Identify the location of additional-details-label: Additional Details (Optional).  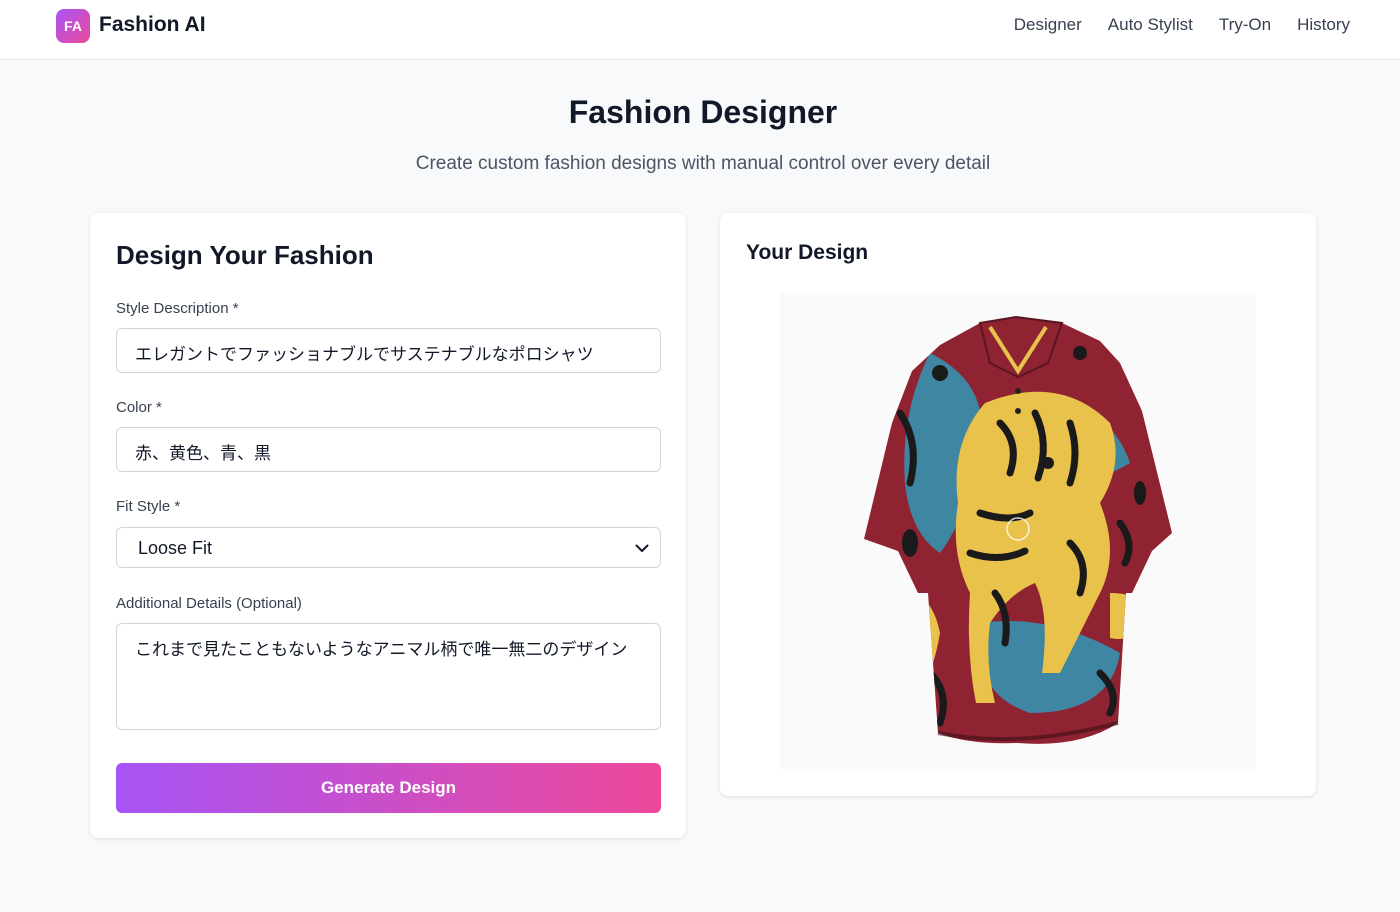
(209, 603).